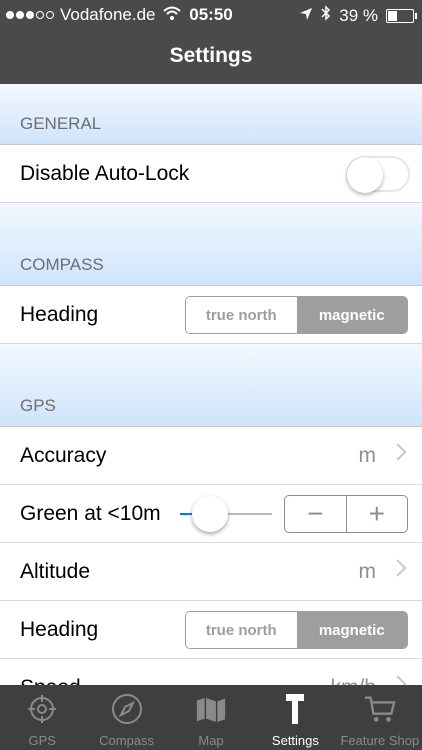  I want to click on compass-heading-row: Heading true north magnetic, so click(211, 315).